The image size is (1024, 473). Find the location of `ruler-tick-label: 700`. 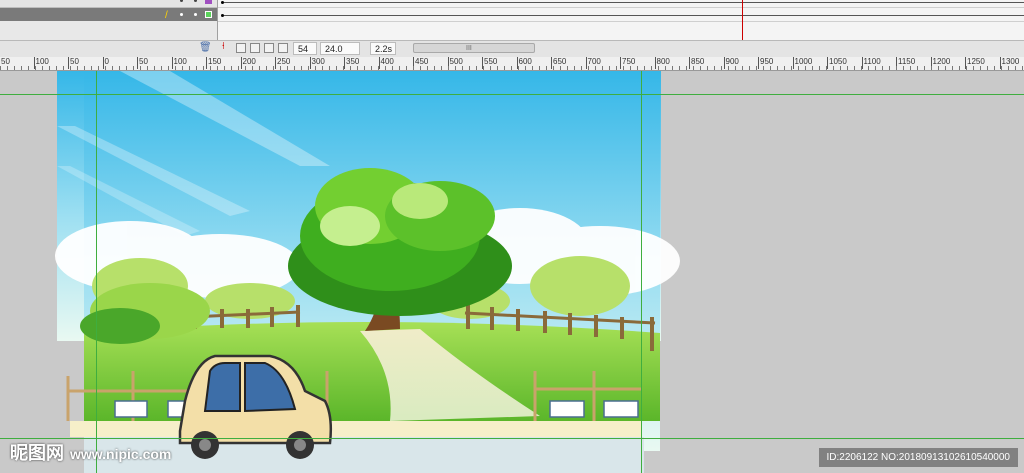

ruler-tick-label: 700 is located at coordinates (594, 61).